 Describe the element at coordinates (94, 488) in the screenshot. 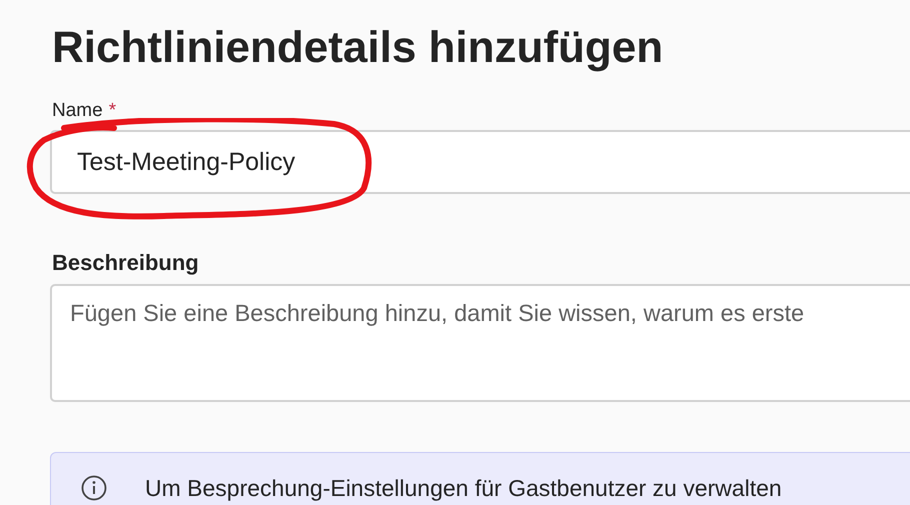

I see `info-icon` at that location.